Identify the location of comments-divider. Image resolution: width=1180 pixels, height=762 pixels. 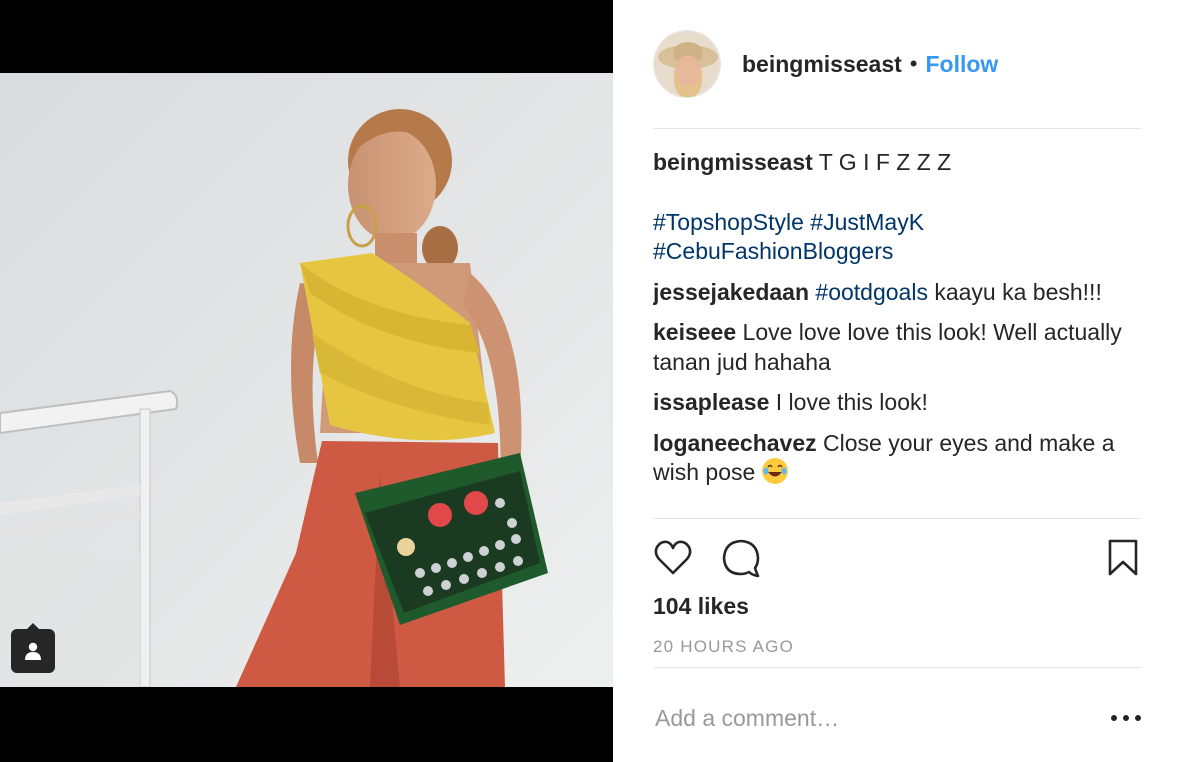
(897, 518).